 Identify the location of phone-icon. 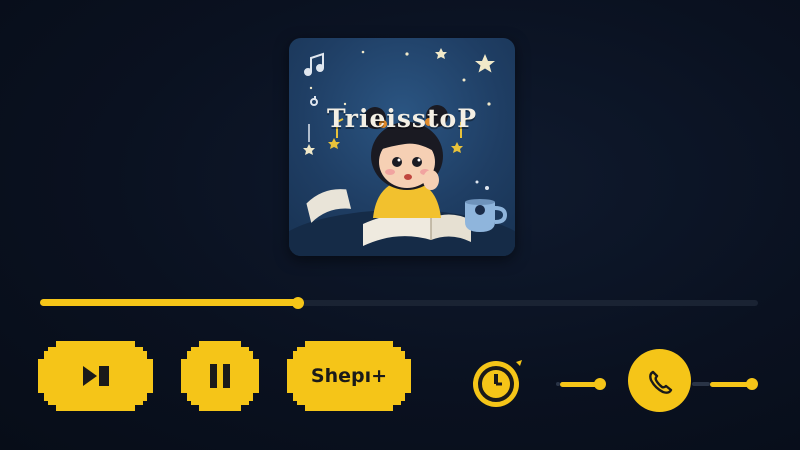
(660, 382).